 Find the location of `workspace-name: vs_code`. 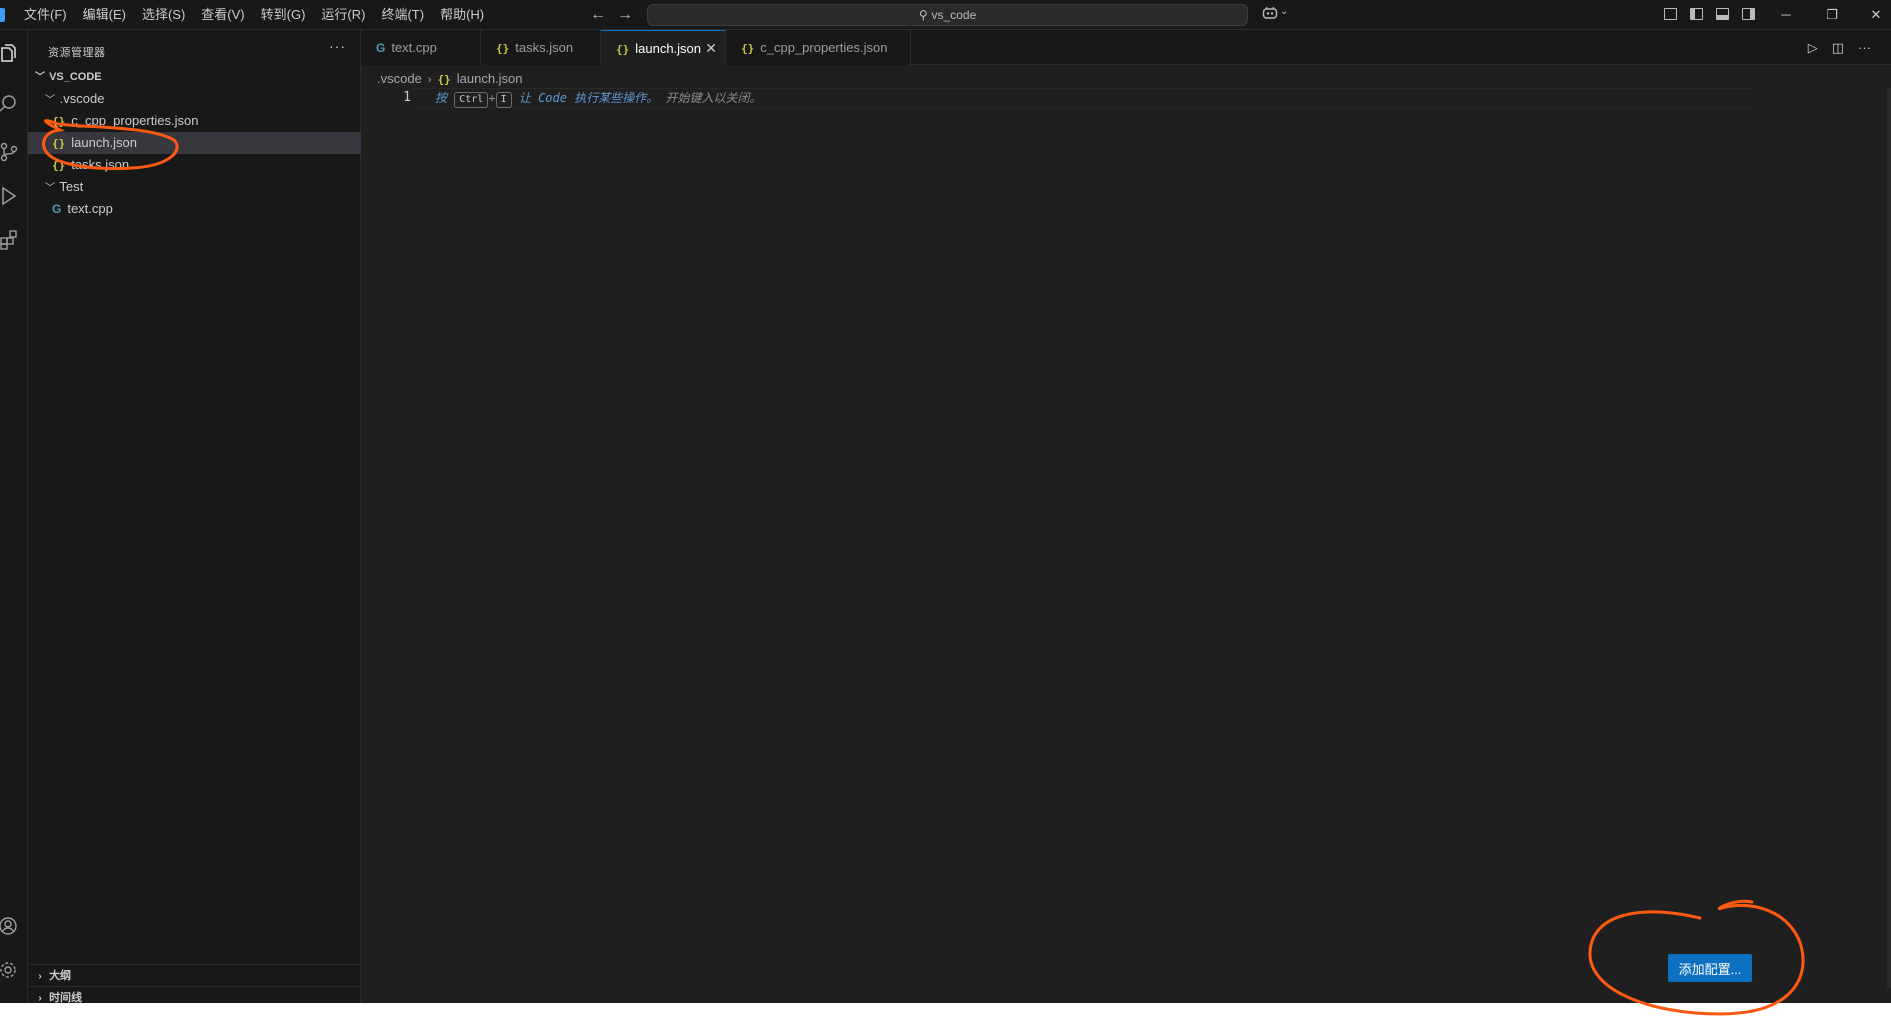

workspace-name: vs_code is located at coordinates (954, 15).